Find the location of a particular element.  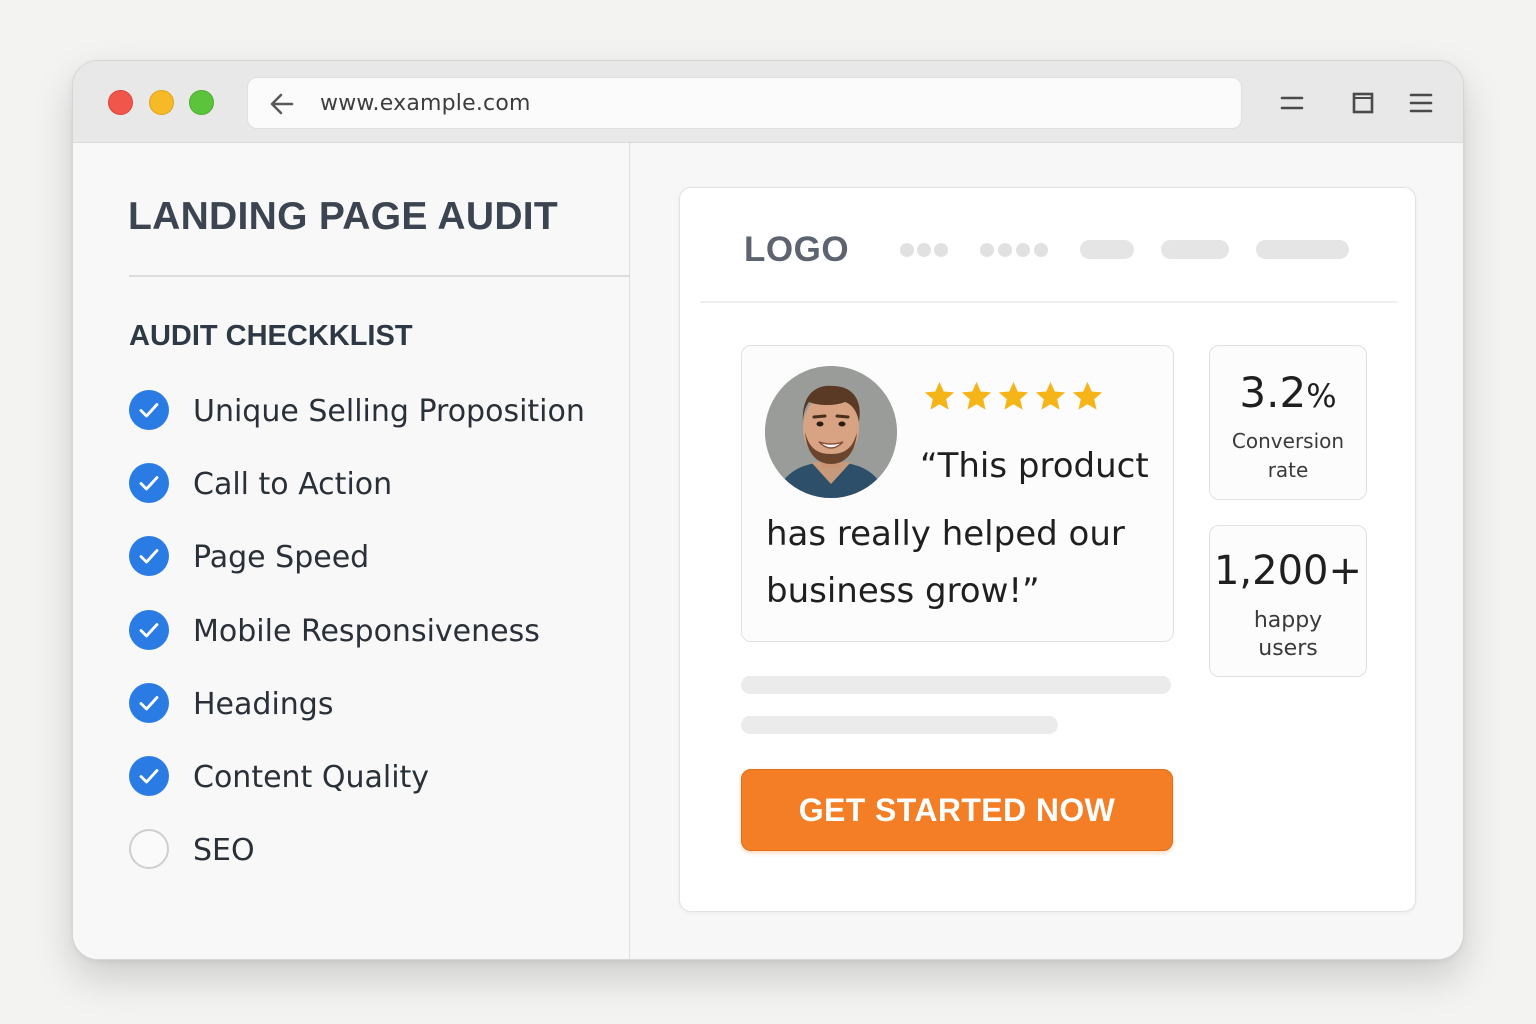

stat-label-line: happy is located at coordinates (1288, 620).